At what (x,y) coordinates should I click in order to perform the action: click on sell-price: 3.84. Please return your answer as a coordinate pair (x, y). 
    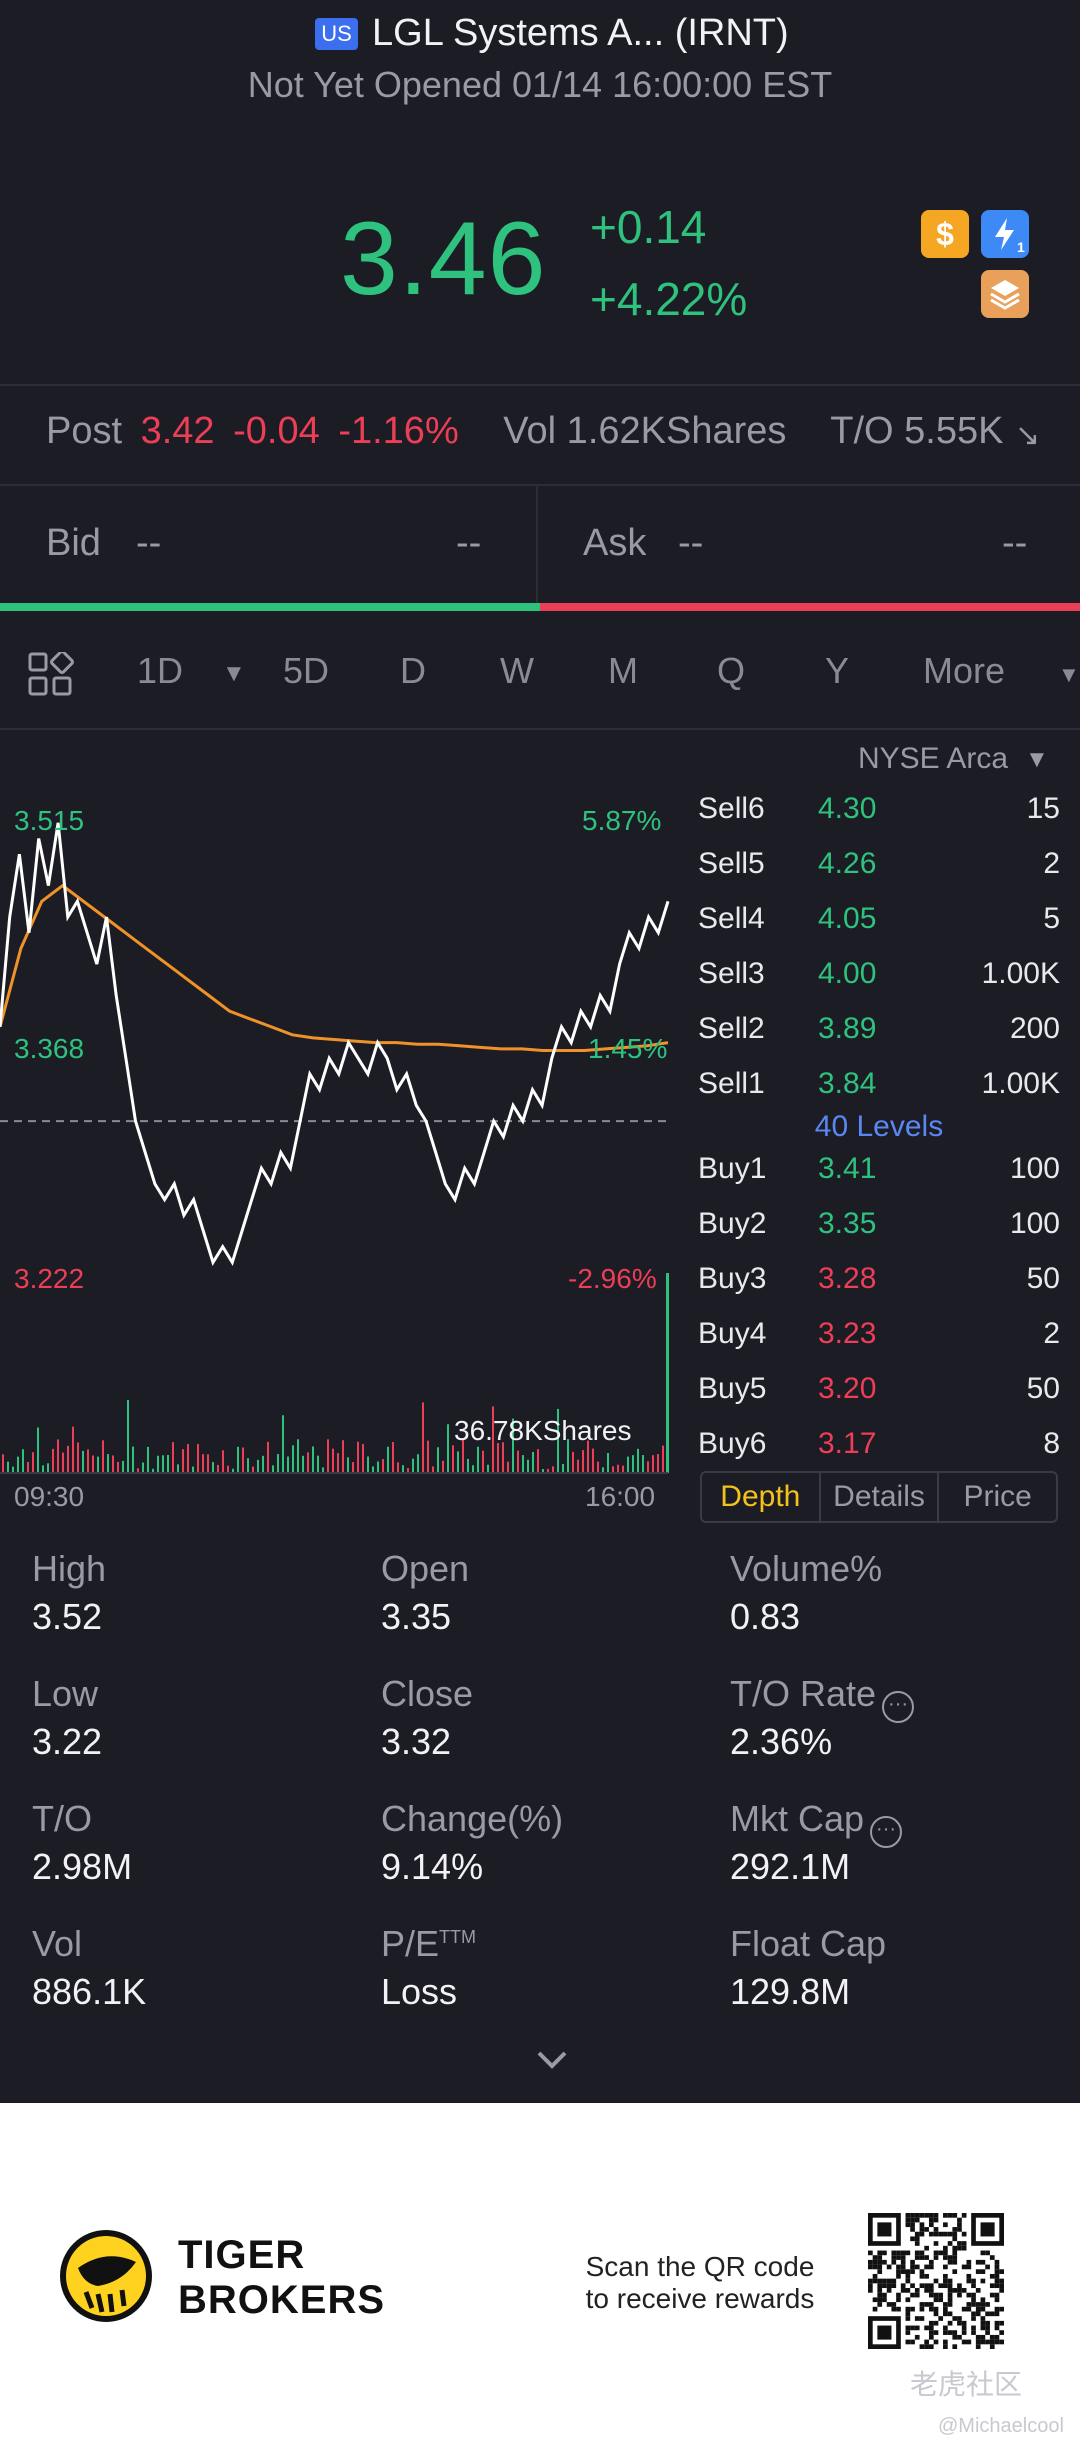
    Looking at the image, I should click on (847, 1083).